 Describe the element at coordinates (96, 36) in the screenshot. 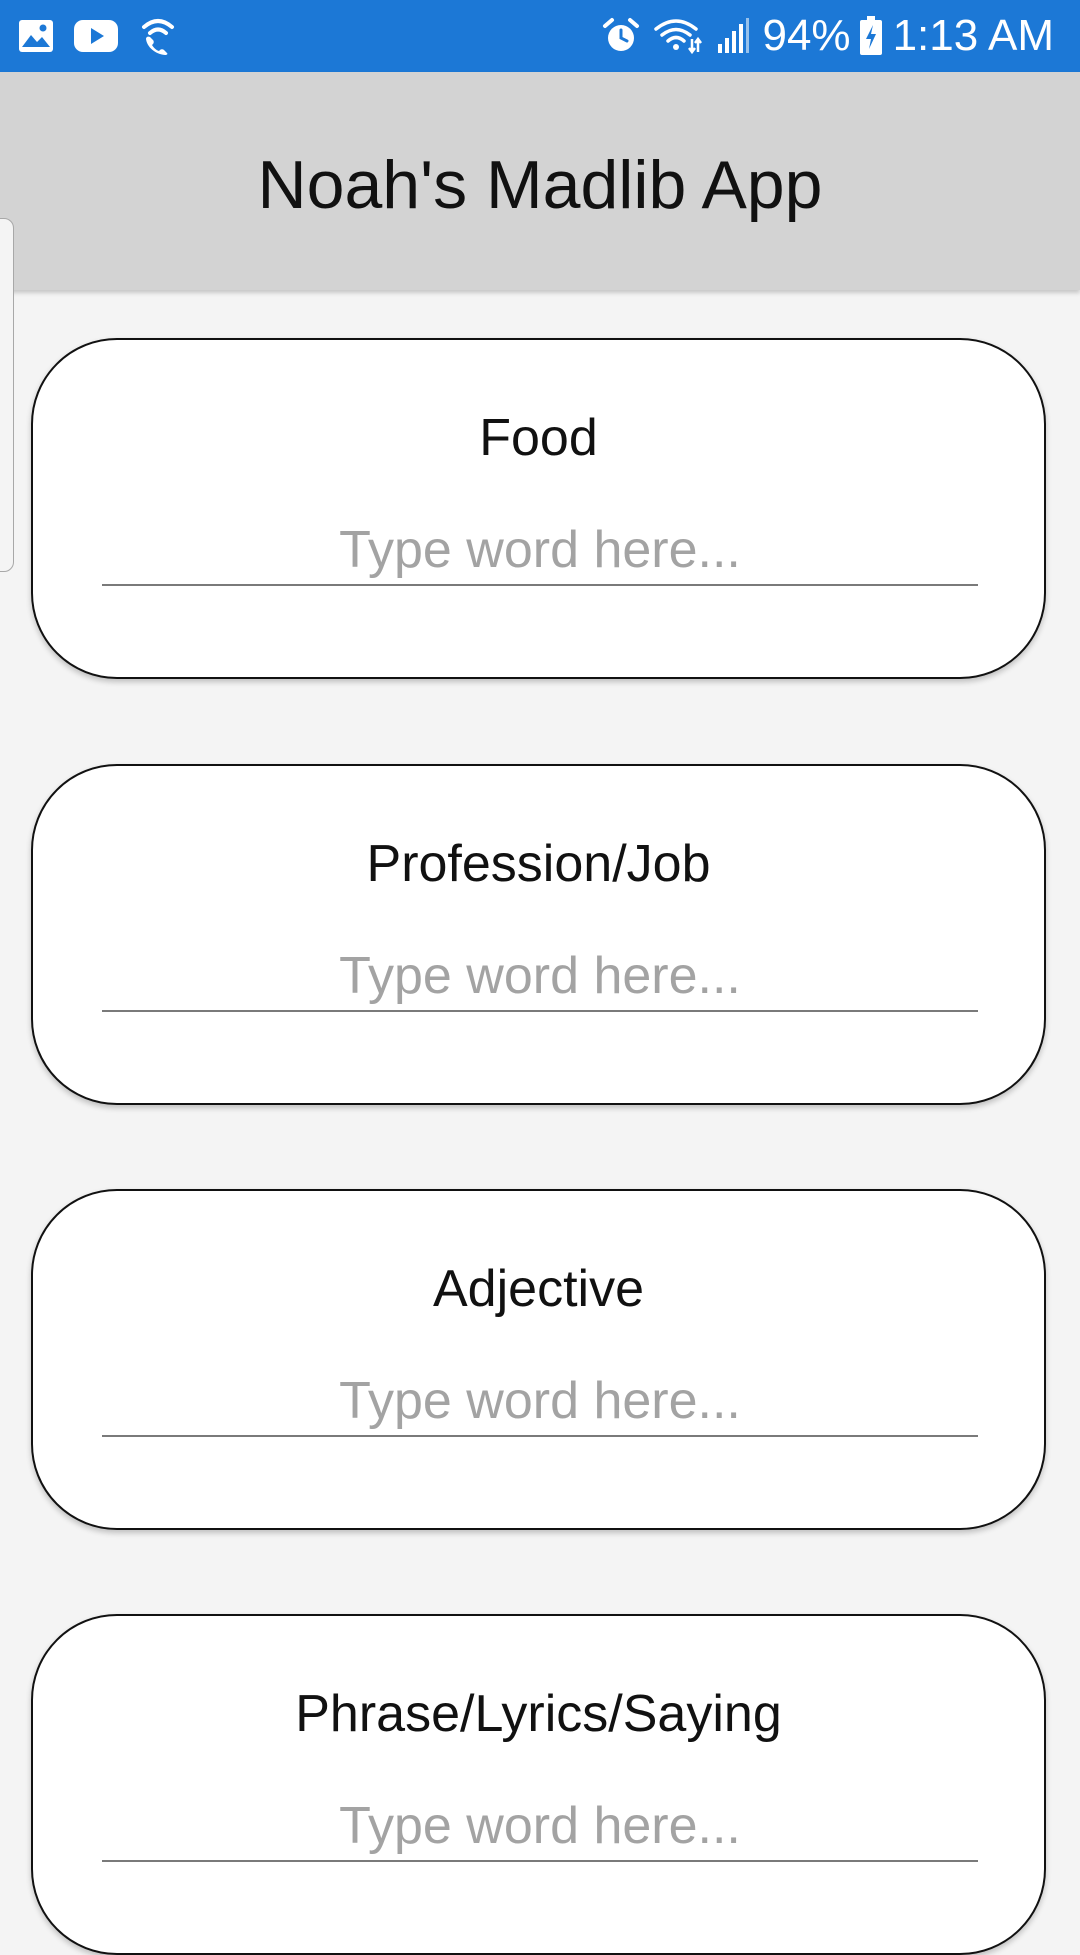

I see `youtube-icon` at that location.